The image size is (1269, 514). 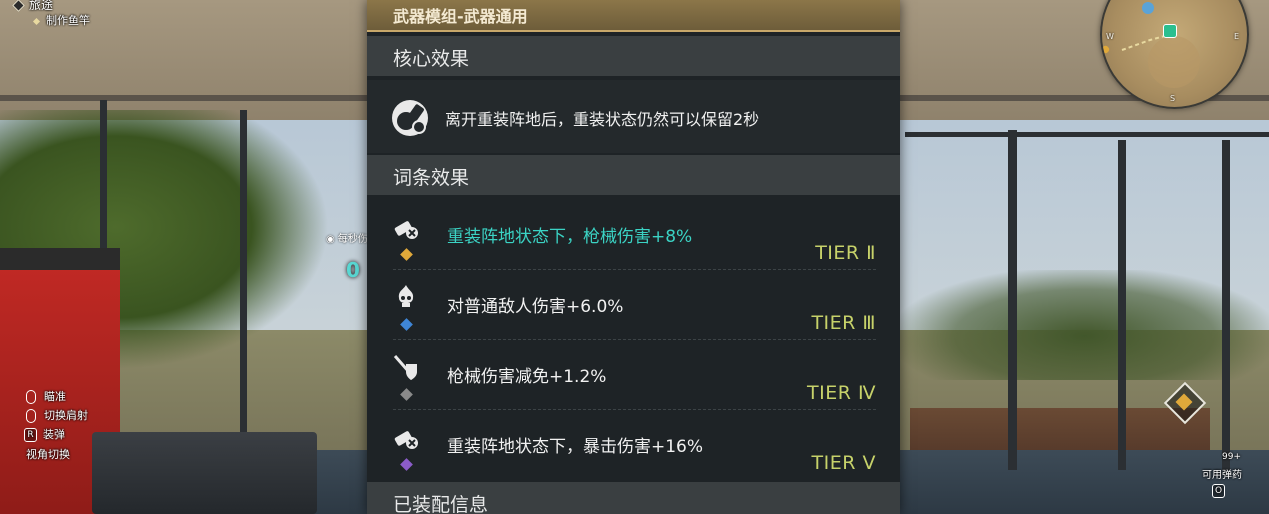 What do you see at coordinates (535, 307) in the screenshot?
I see `affix-text-2: 对普通敌人伤害+6.0%` at bounding box center [535, 307].